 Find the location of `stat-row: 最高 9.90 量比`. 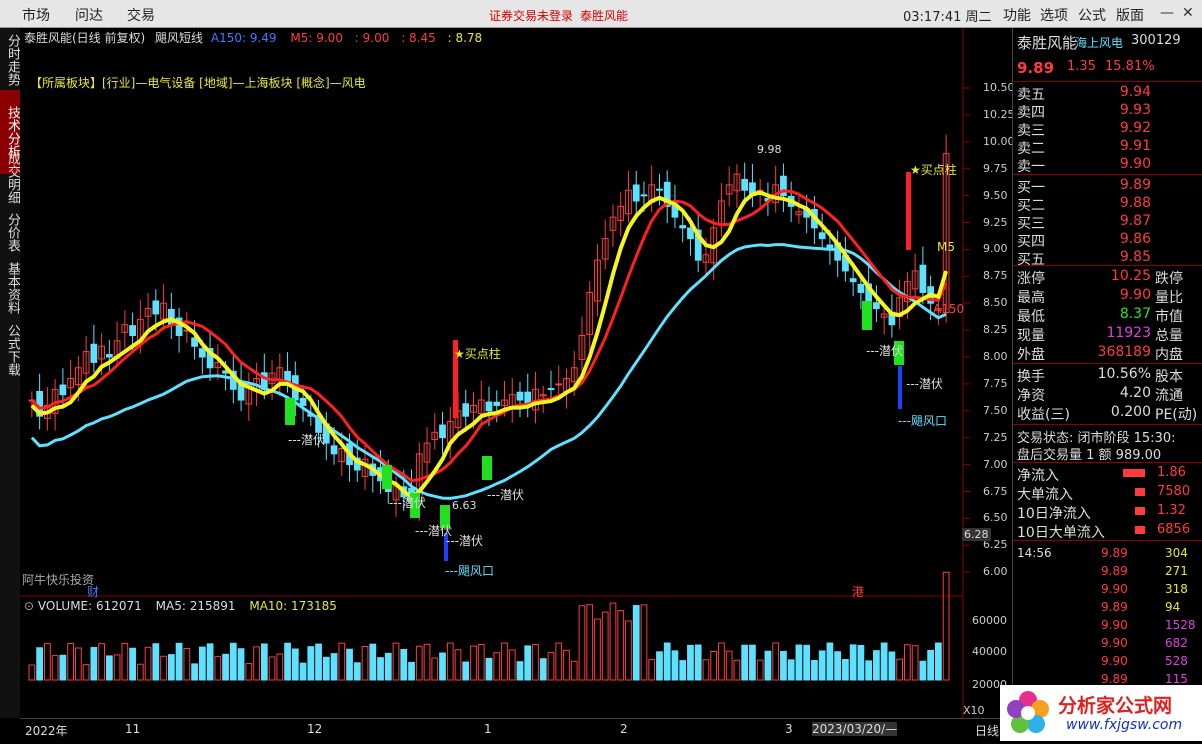

stat-row: 最高 9.90 量比 is located at coordinates (1109, 296).